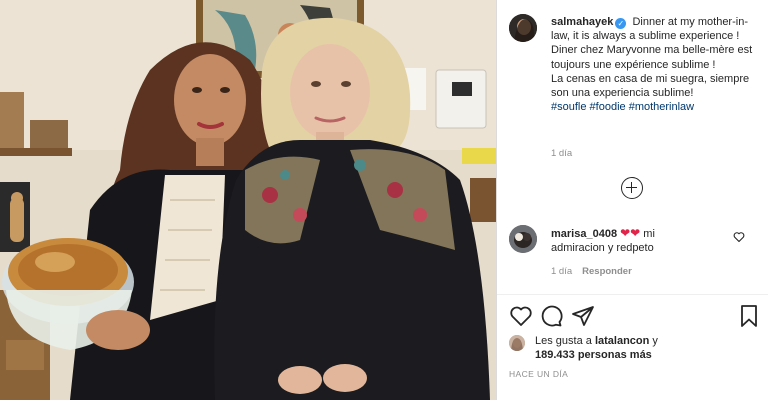  I want to click on comment-timestamp: 1 día, so click(562, 271).